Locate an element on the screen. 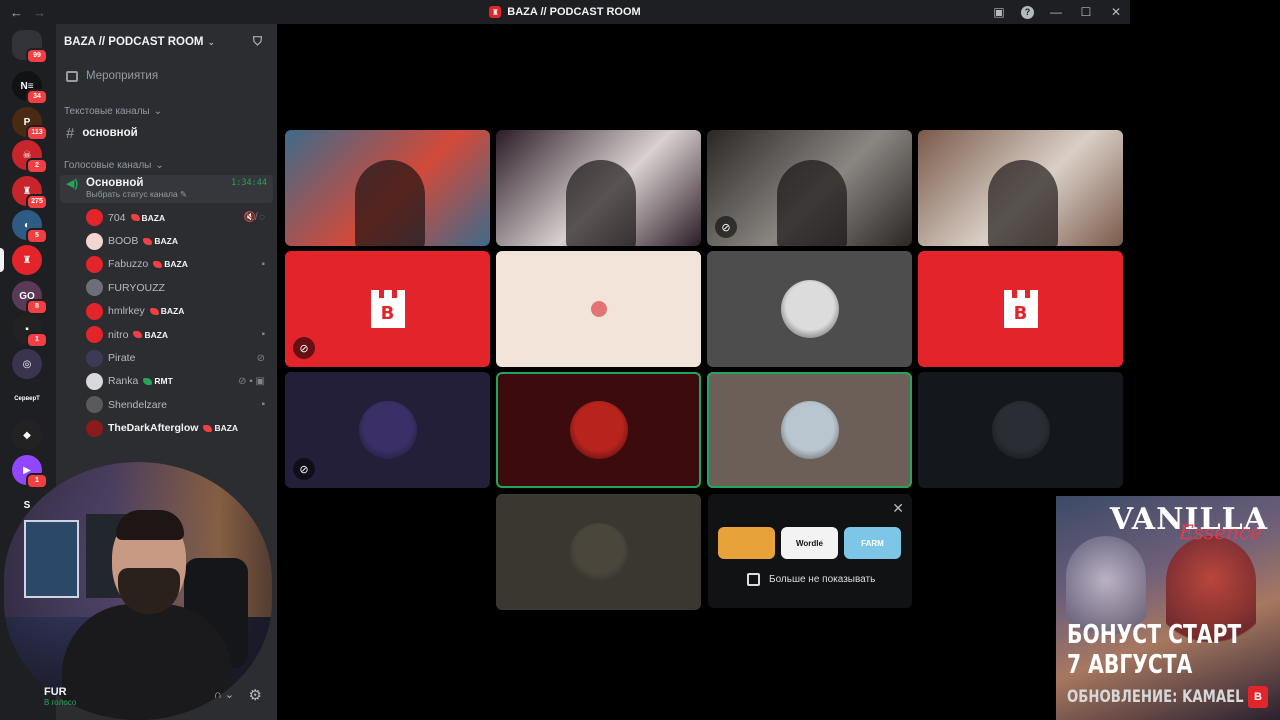  voice-user: FURYOUZZ is located at coordinates (166, 287).